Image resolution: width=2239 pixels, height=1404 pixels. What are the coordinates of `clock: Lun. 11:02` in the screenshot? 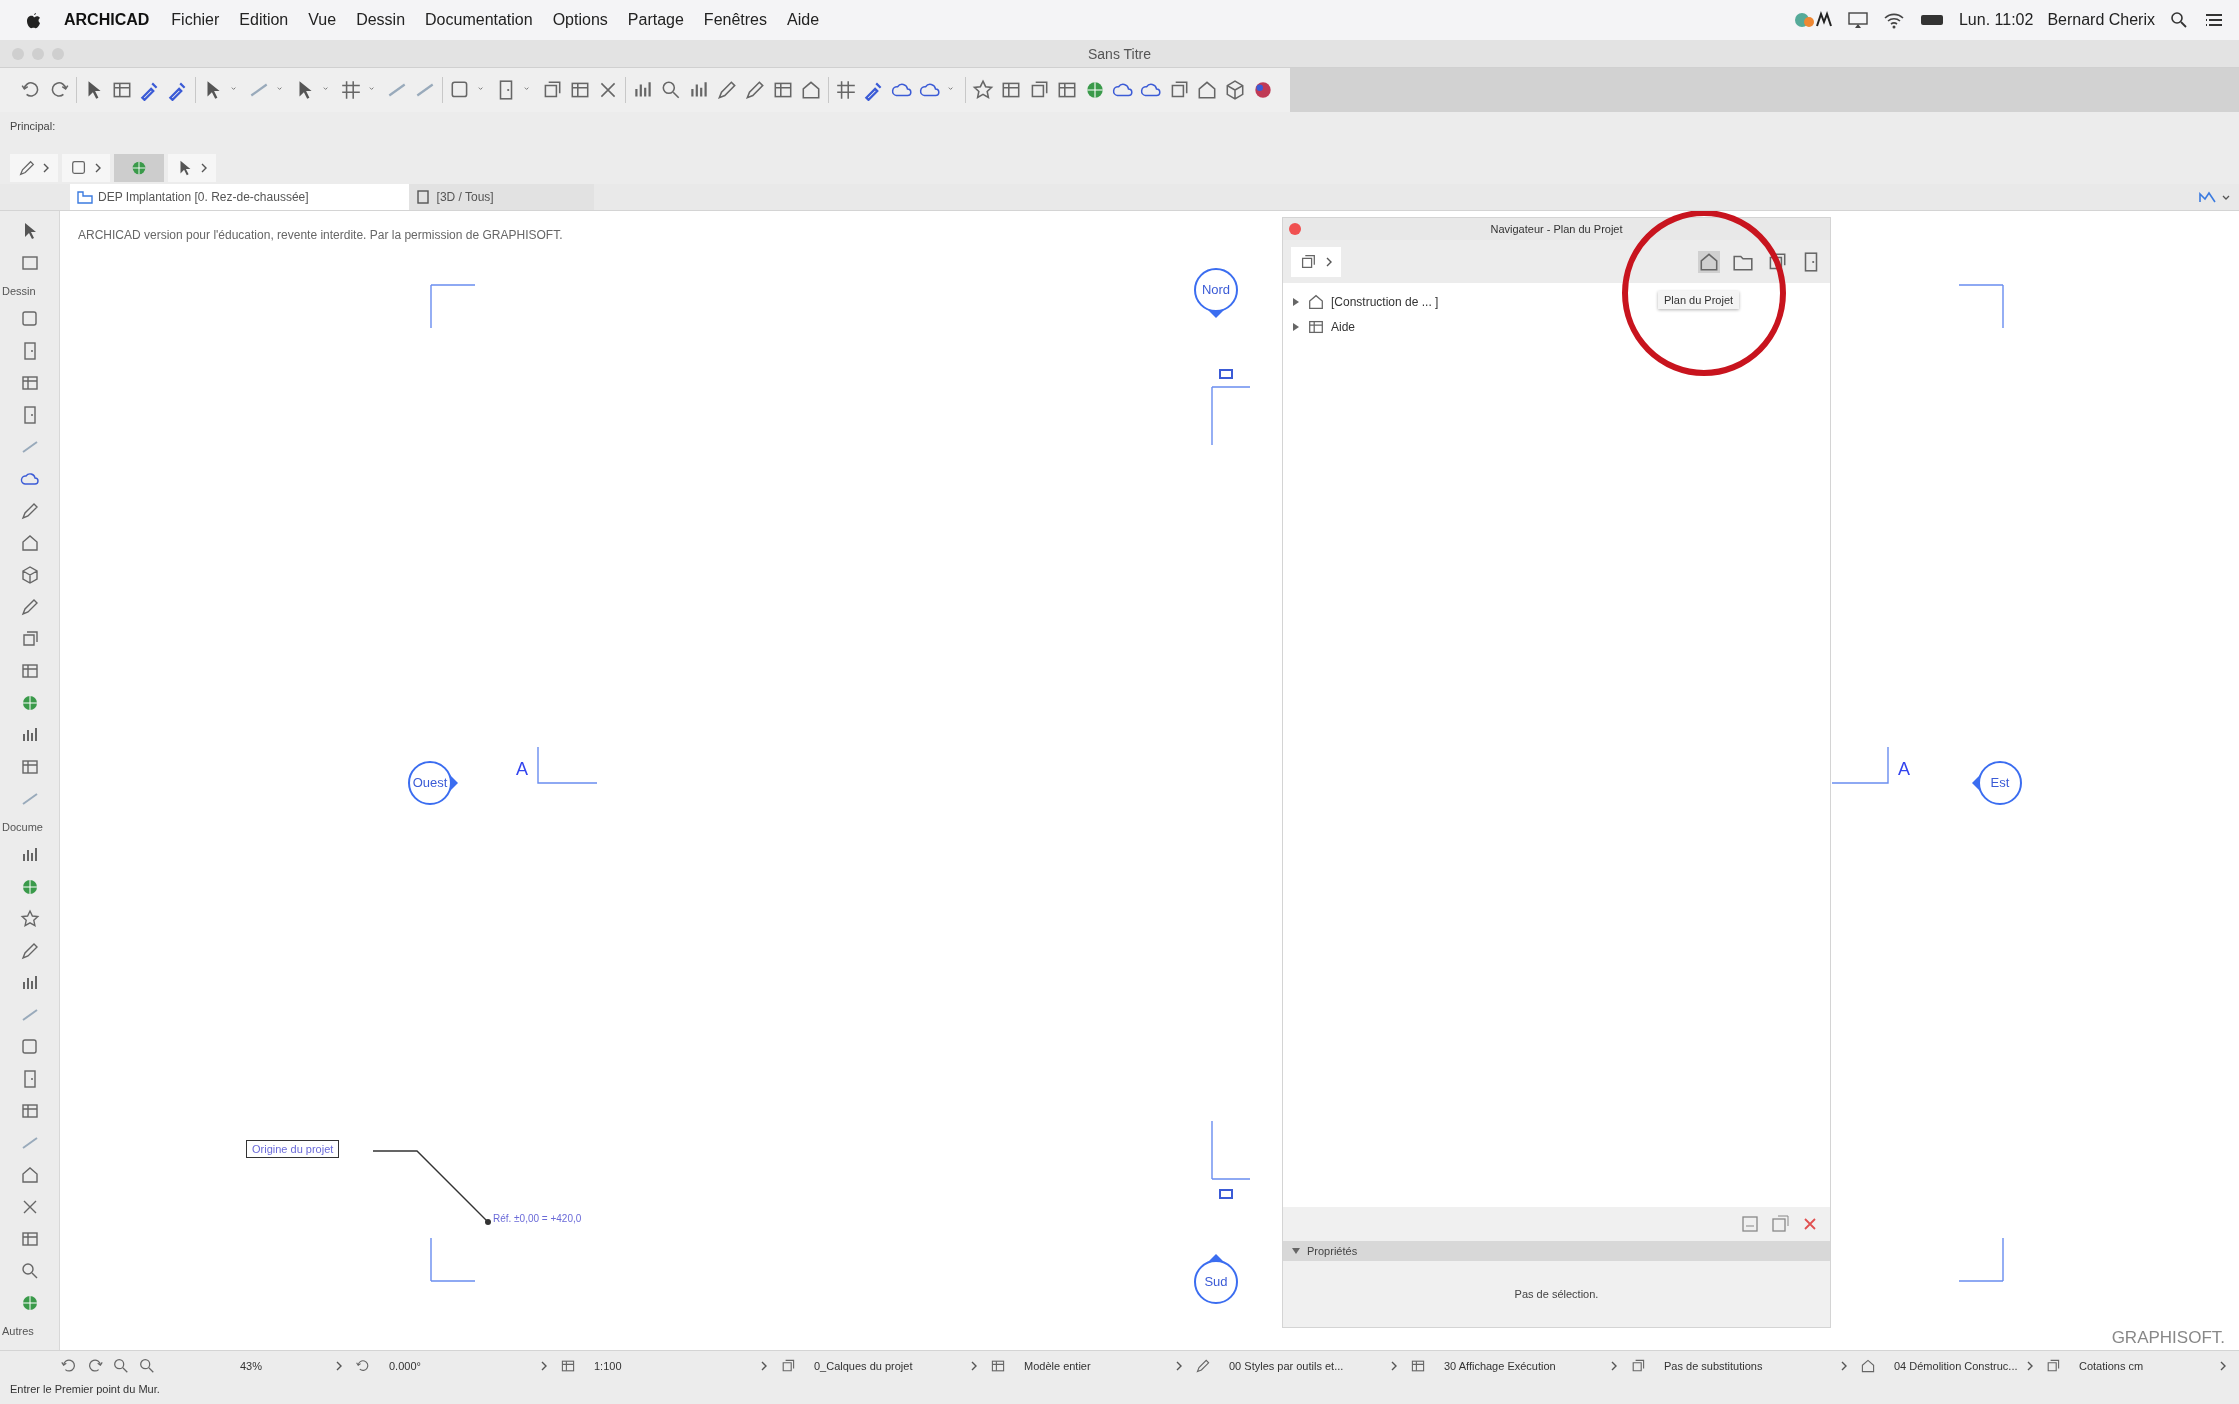 It's located at (1996, 20).